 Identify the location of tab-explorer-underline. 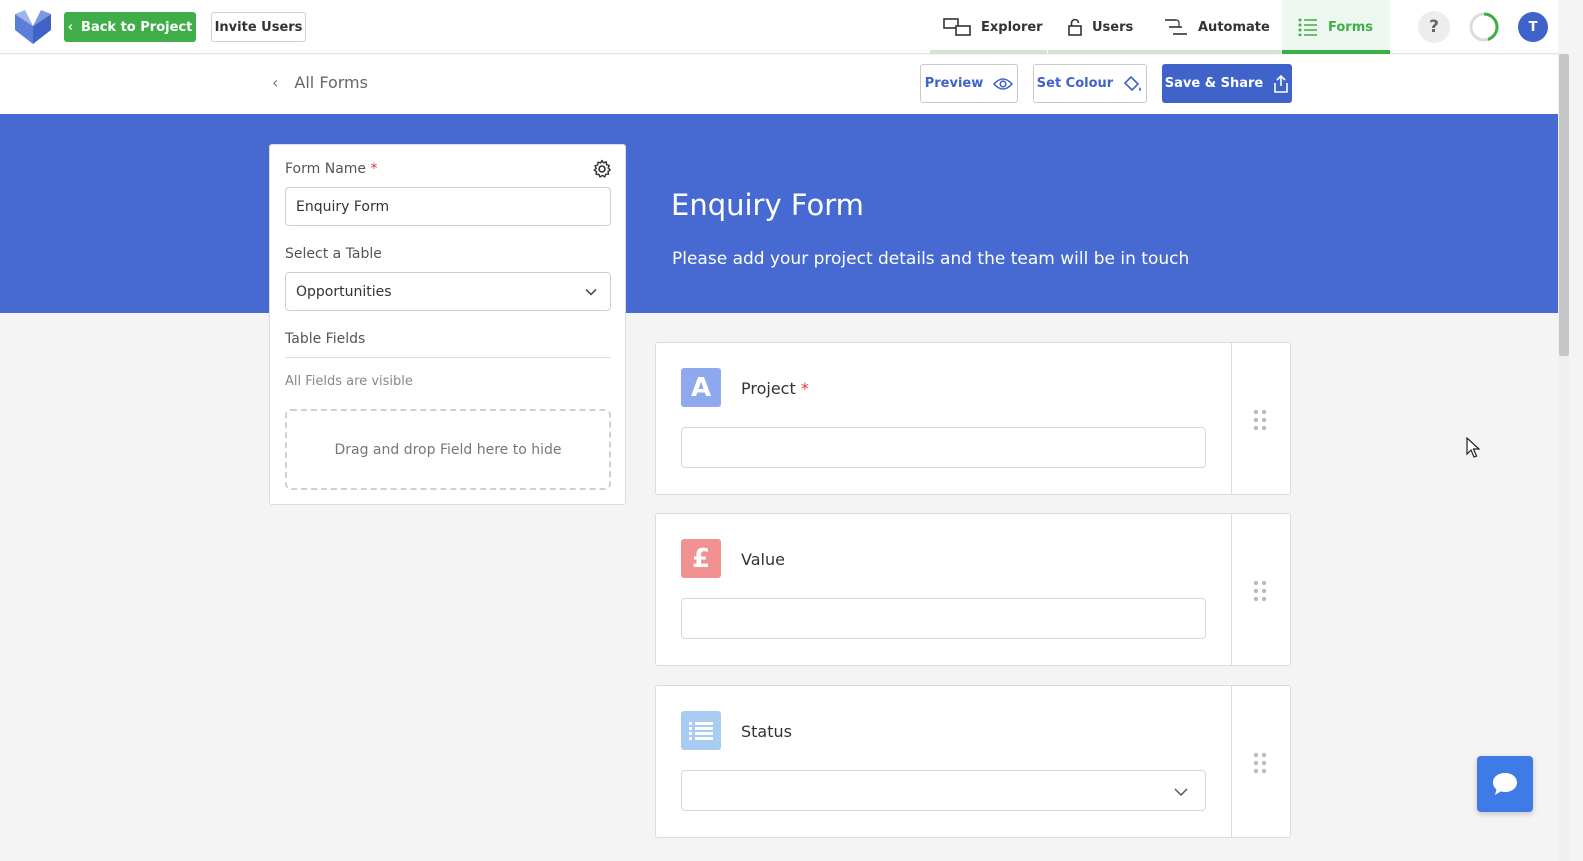
(988, 52).